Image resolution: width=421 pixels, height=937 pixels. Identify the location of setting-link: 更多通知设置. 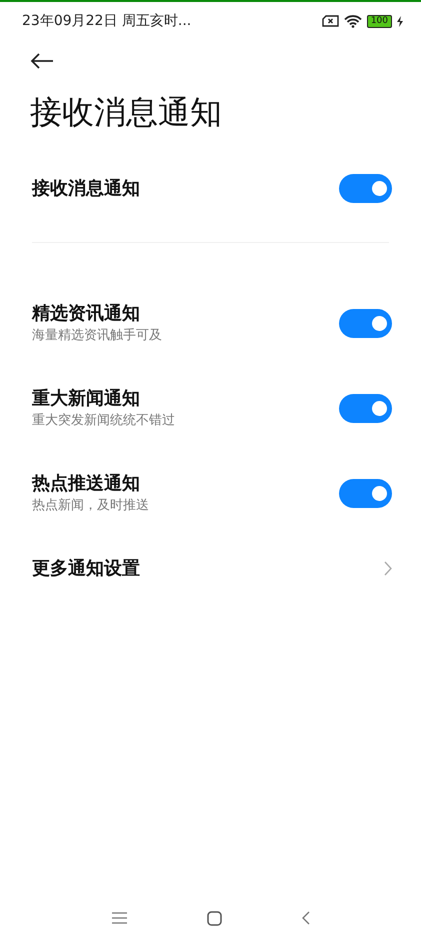
(86, 568).